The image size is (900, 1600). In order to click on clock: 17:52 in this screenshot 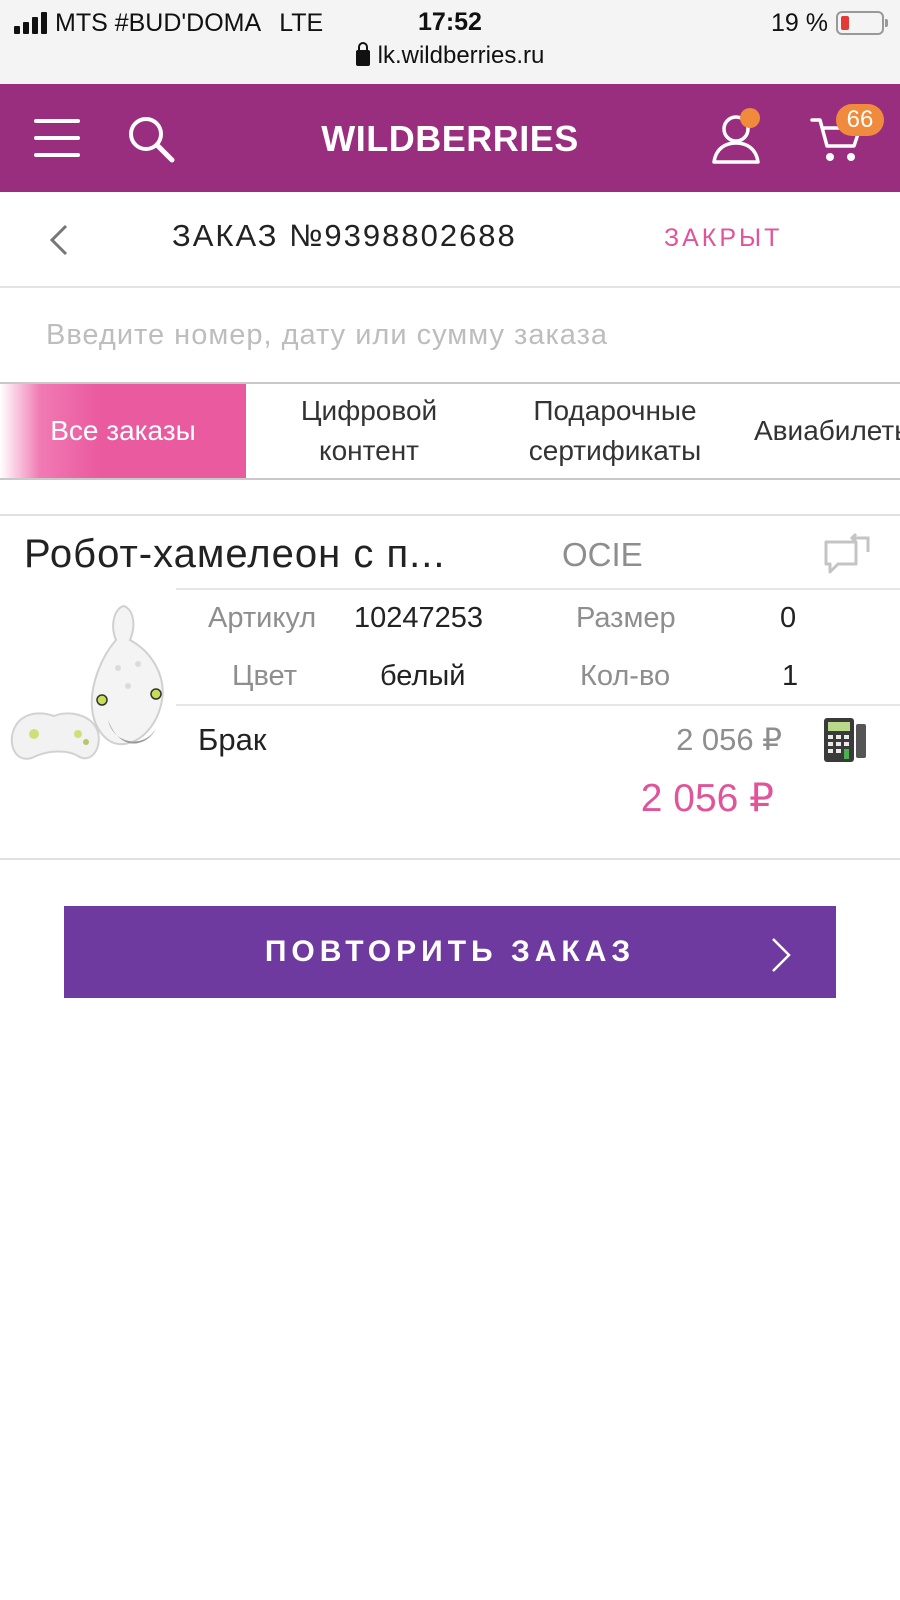, I will do `click(450, 22)`.